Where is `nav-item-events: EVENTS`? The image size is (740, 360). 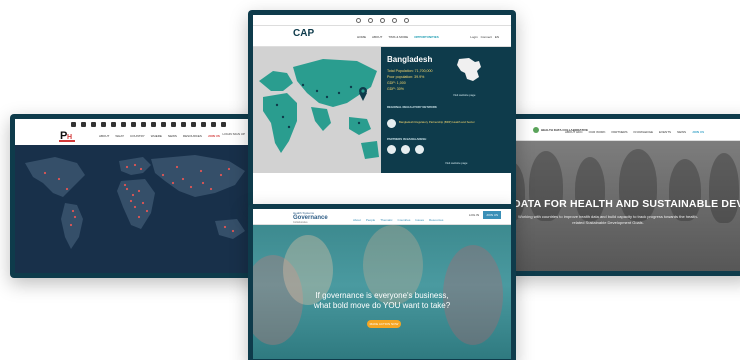 nav-item-events: EVENTS is located at coordinates (665, 132).